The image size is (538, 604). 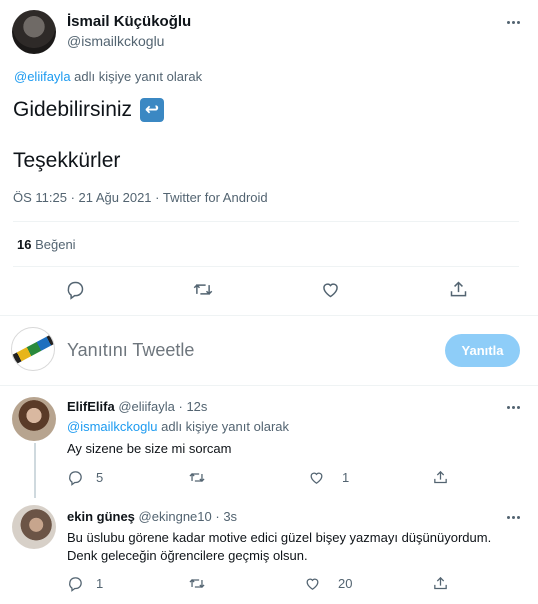 What do you see at coordinates (35, 470) in the screenshot?
I see `thread-line` at bounding box center [35, 470].